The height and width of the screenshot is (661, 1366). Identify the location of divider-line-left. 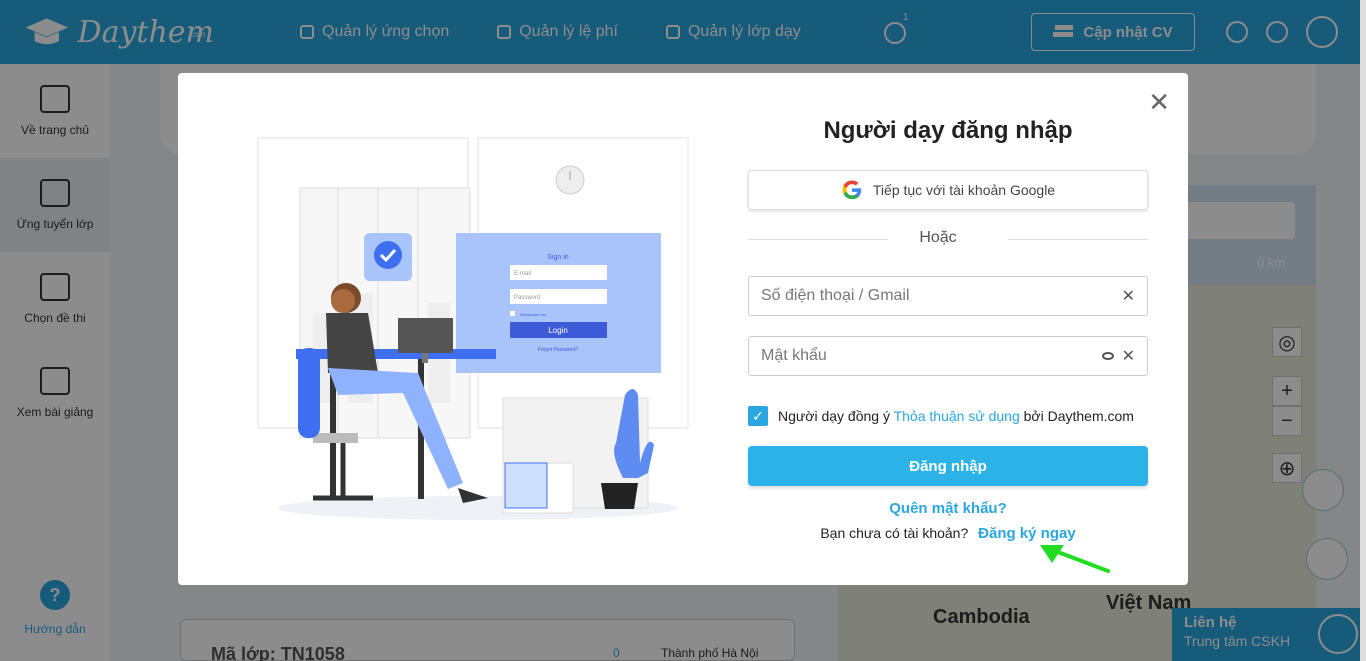
(818, 239).